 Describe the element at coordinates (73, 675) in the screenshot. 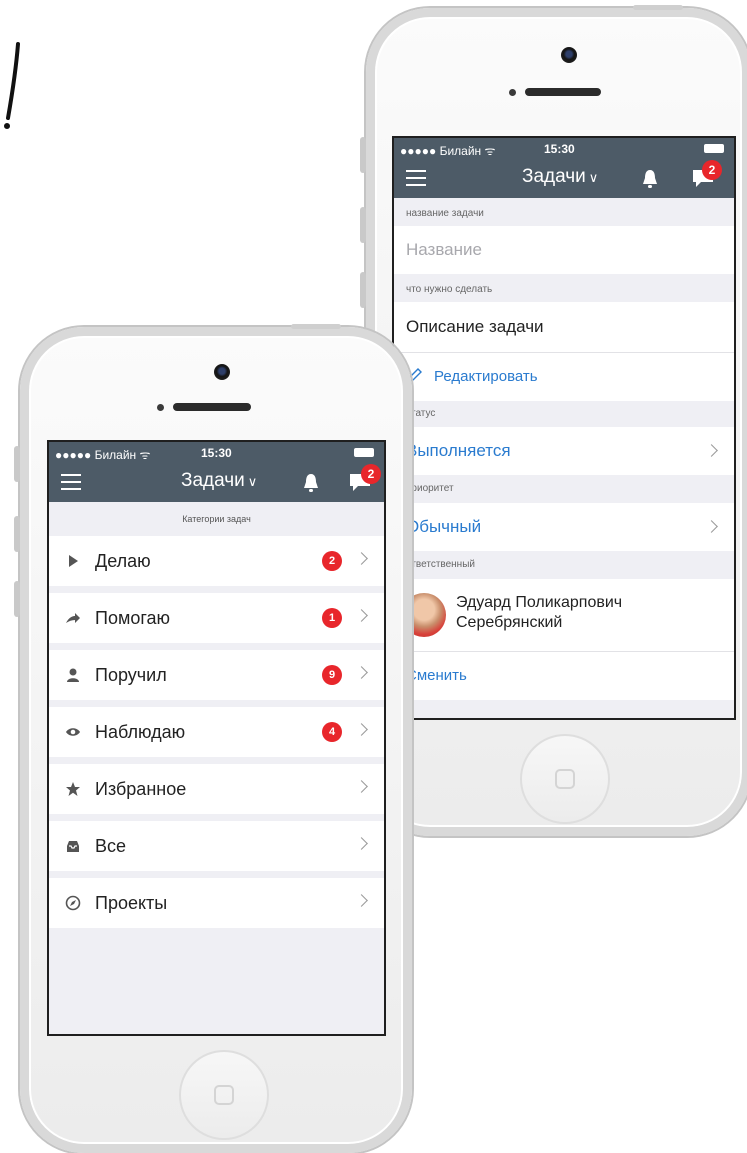

I see `person-icon` at that location.